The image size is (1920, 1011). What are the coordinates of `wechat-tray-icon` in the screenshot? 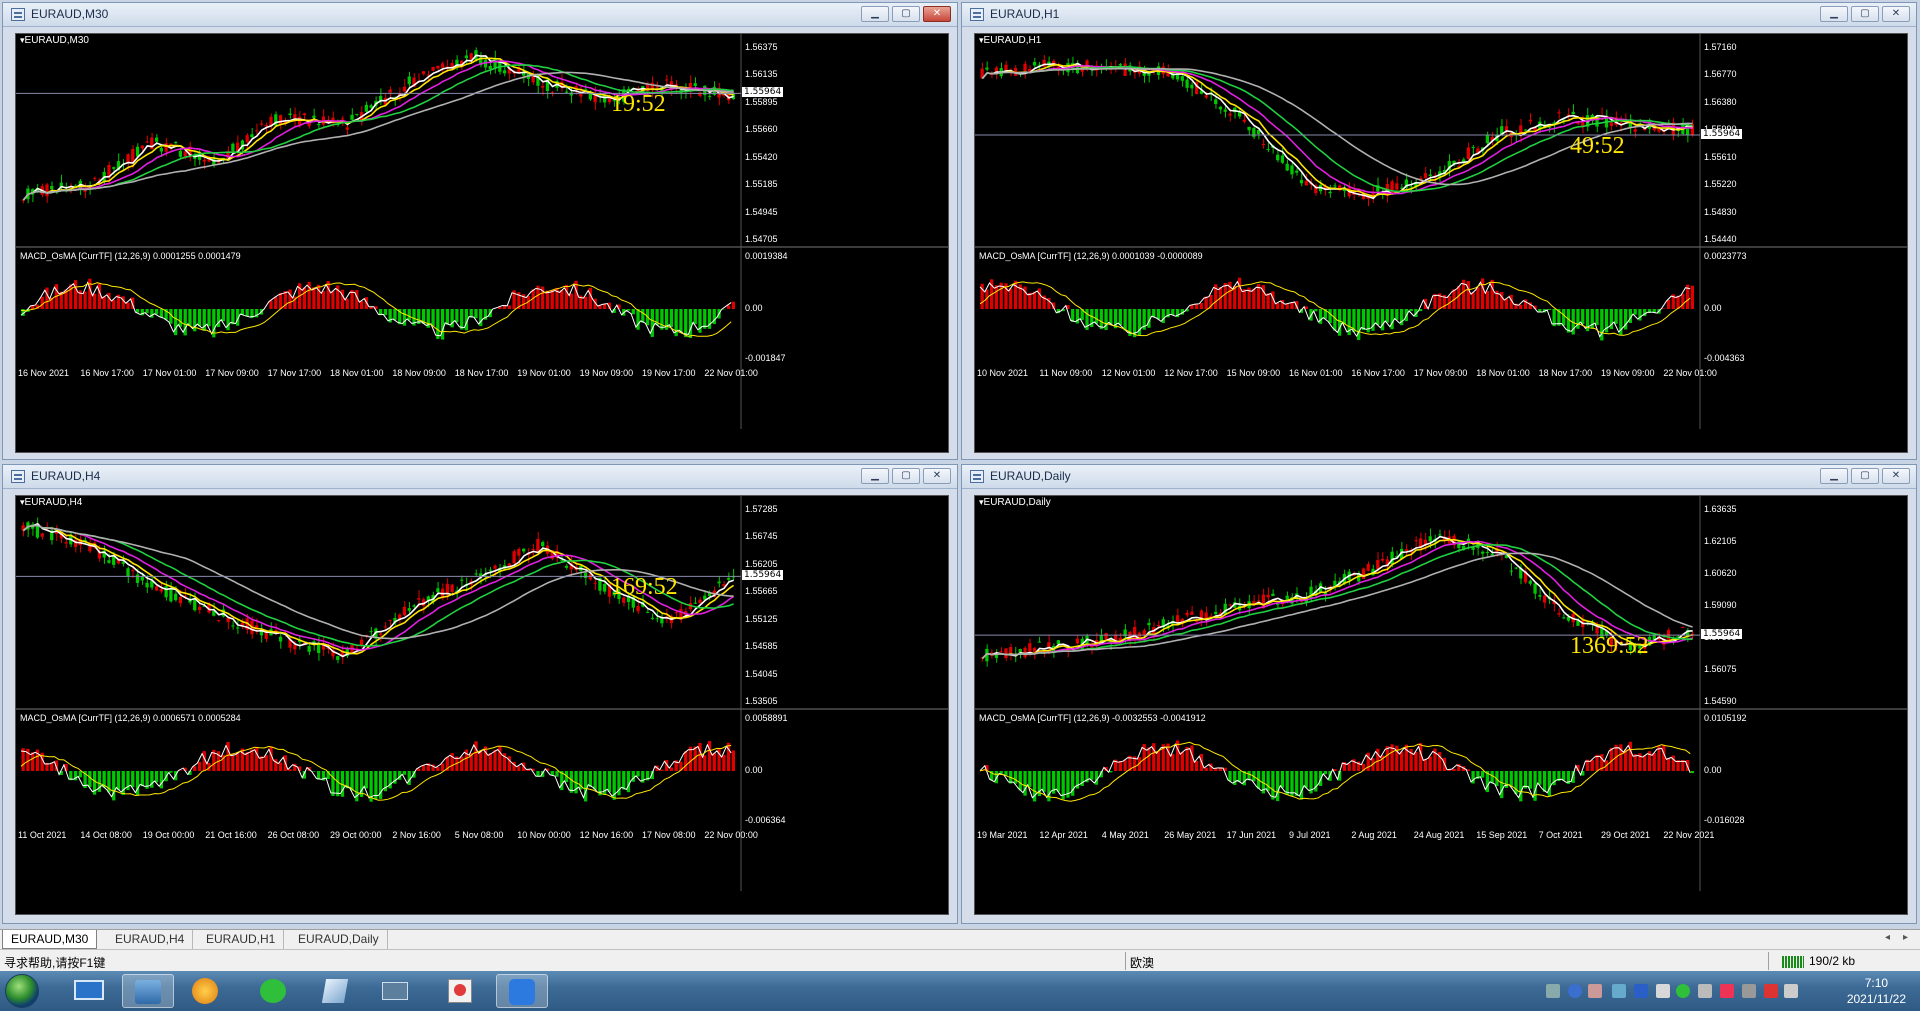 It's located at (1683, 991).